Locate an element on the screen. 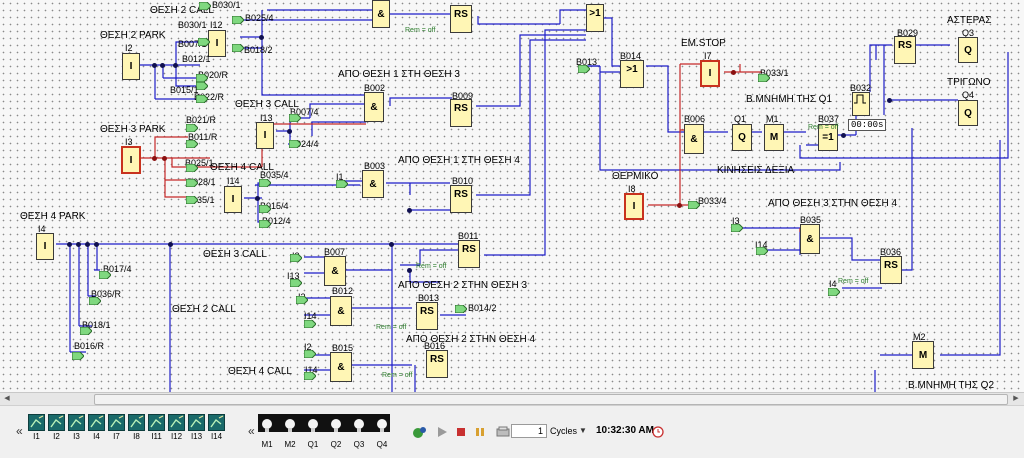  and-block-b035: & is located at coordinates (810, 239).